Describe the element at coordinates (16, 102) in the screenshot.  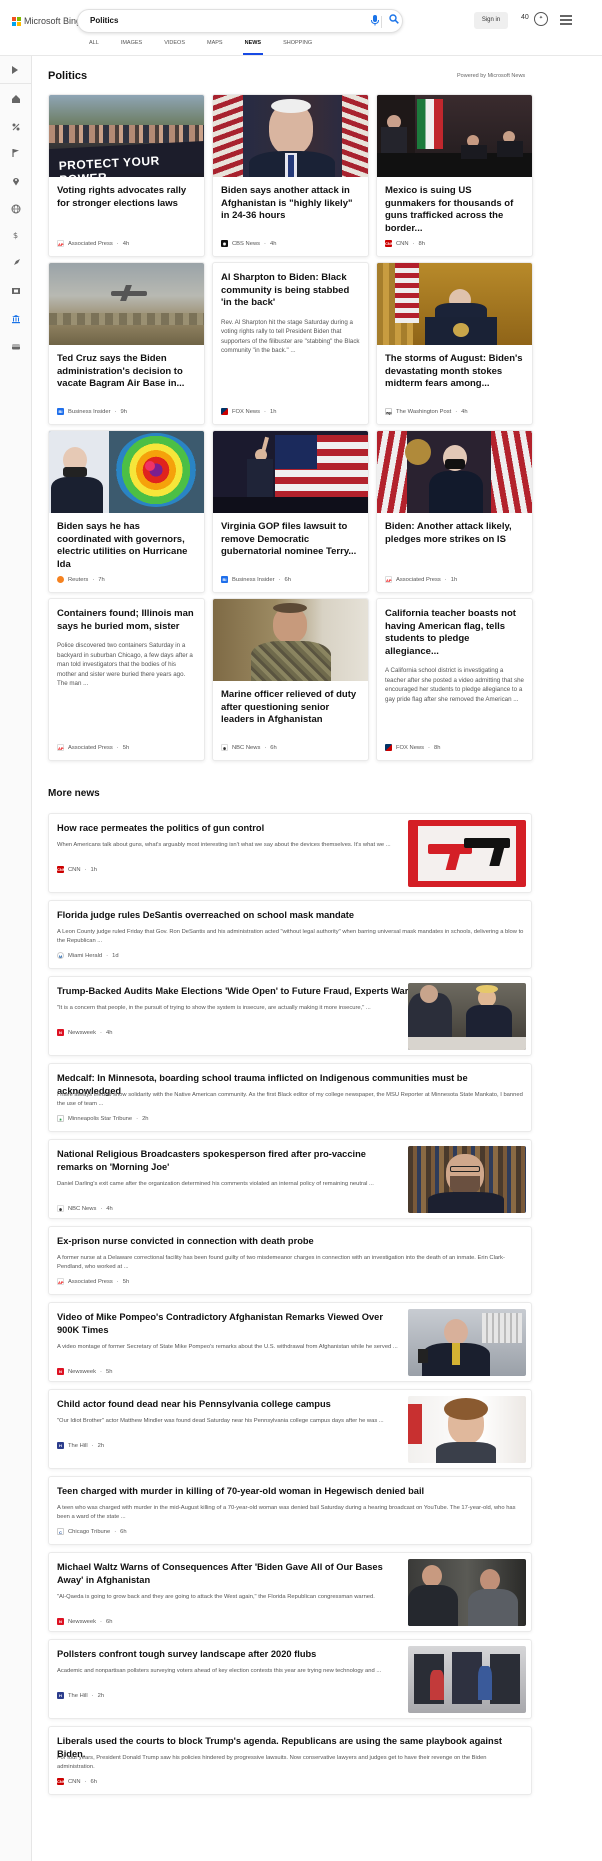
I see `home-icon` at that location.